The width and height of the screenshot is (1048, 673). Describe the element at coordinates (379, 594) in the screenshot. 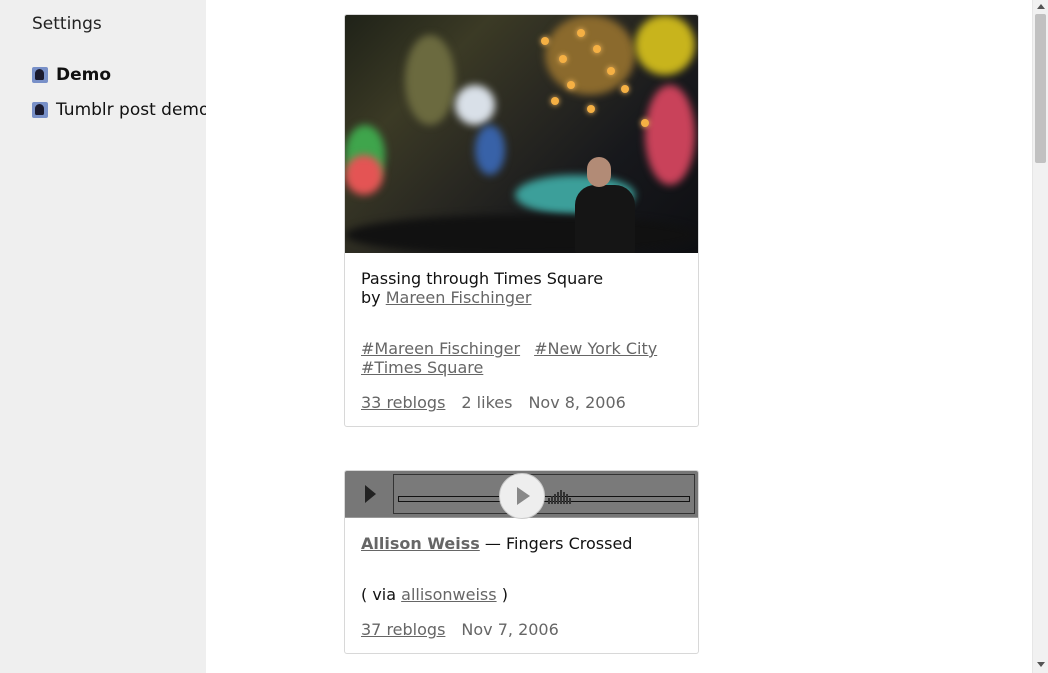

I see `via-prefix: ( via` at that location.